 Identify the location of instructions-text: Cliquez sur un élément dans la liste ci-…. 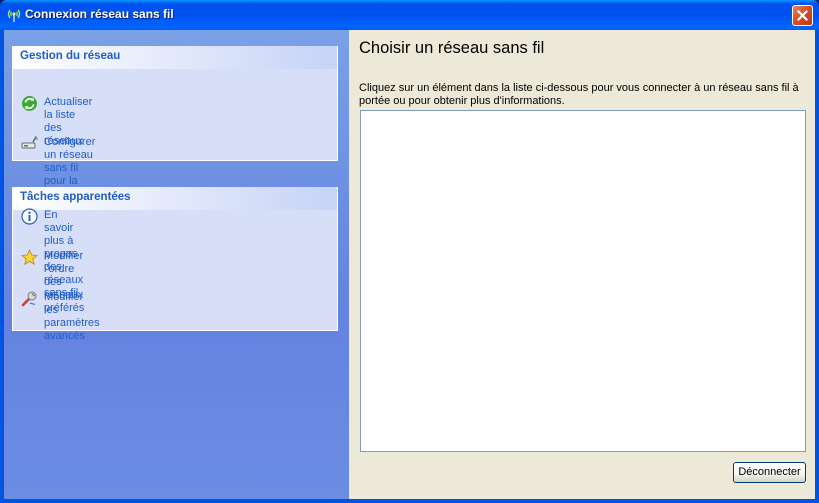
(579, 95).